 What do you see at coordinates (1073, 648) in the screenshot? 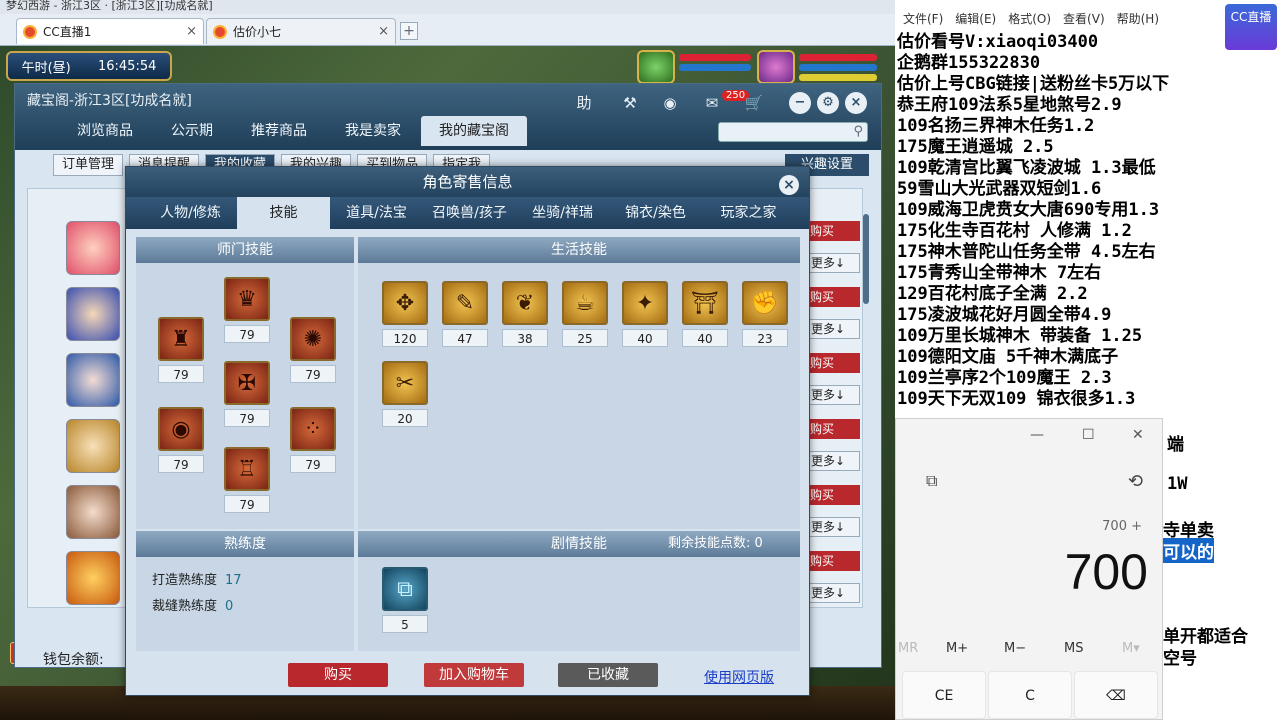
I see `ms-button: MS` at bounding box center [1073, 648].